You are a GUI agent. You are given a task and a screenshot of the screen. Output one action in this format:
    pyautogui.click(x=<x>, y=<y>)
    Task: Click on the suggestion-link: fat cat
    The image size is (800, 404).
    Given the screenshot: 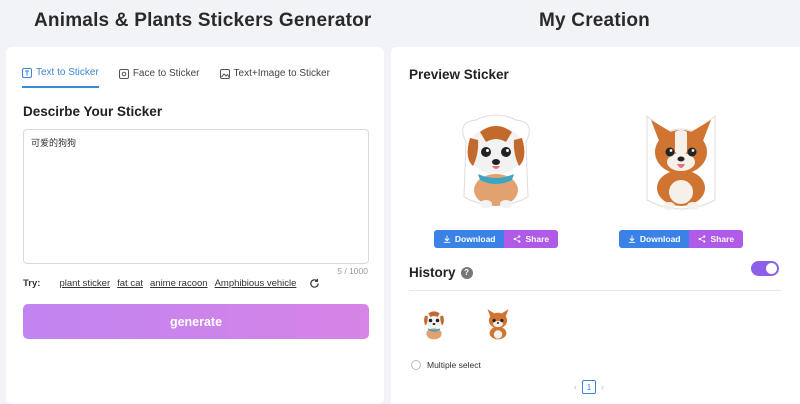 What is the action you would take?
    pyautogui.click(x=130, y=283)
    